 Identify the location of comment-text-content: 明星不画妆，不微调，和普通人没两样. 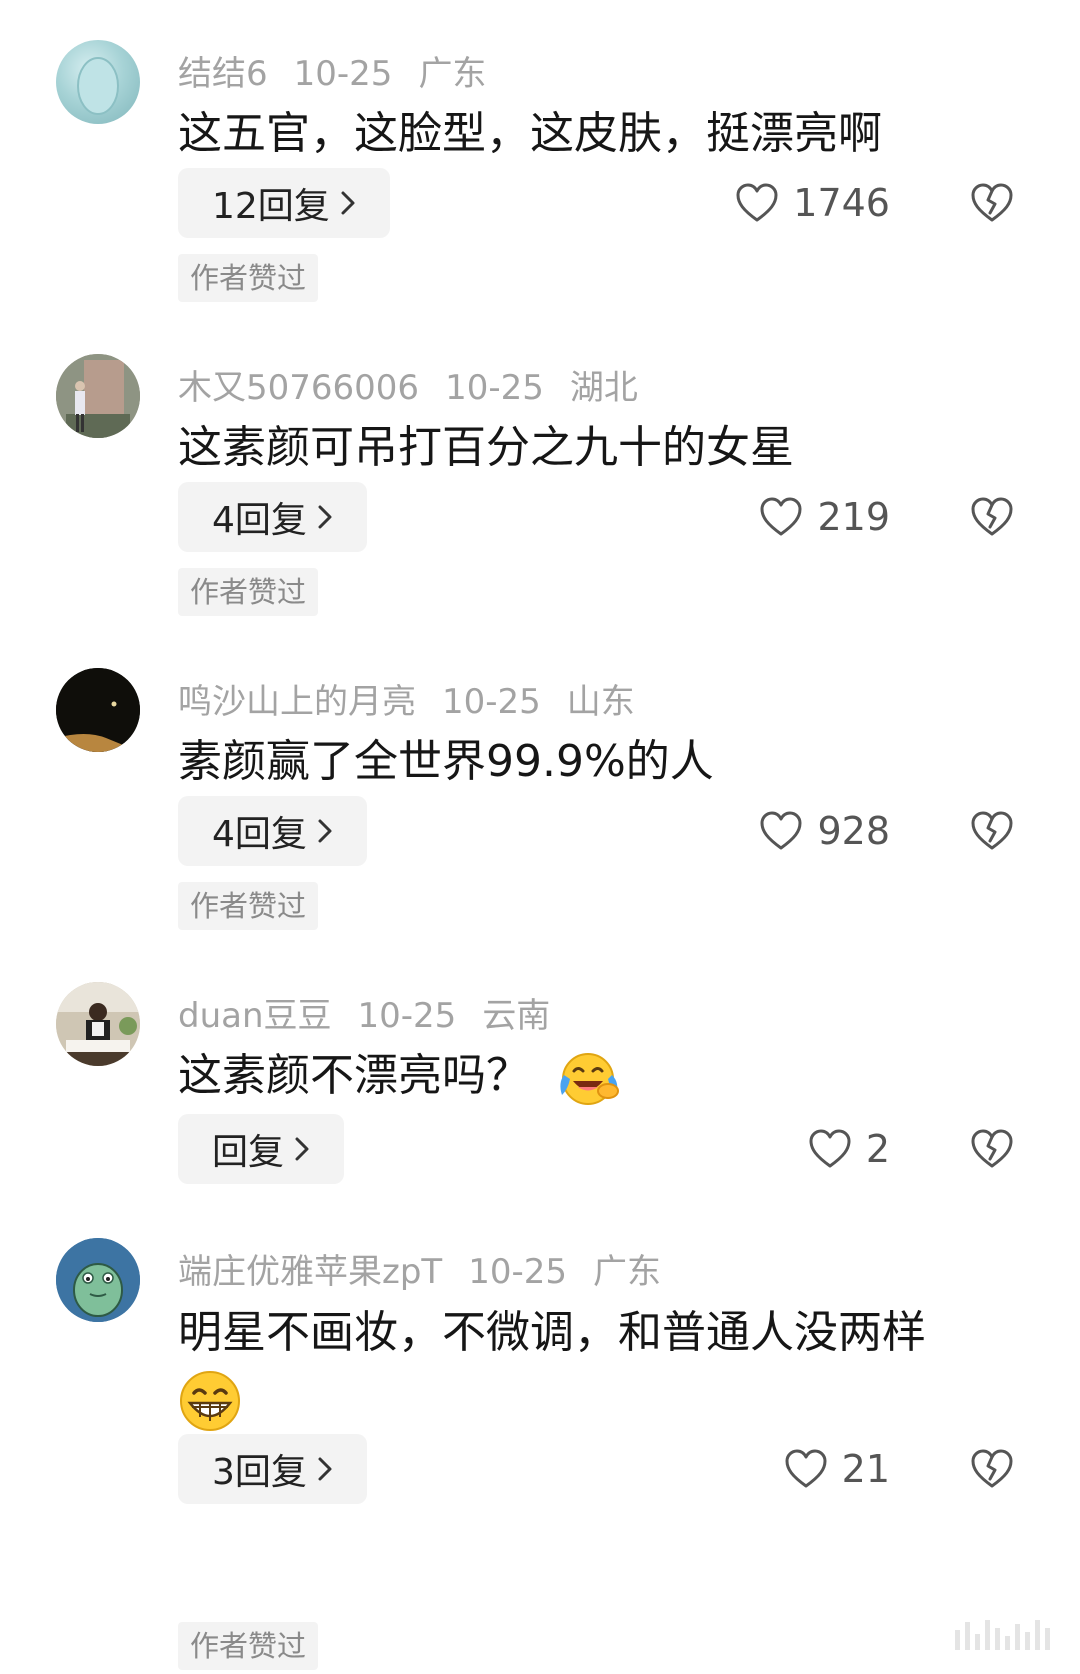
(552, 1332).